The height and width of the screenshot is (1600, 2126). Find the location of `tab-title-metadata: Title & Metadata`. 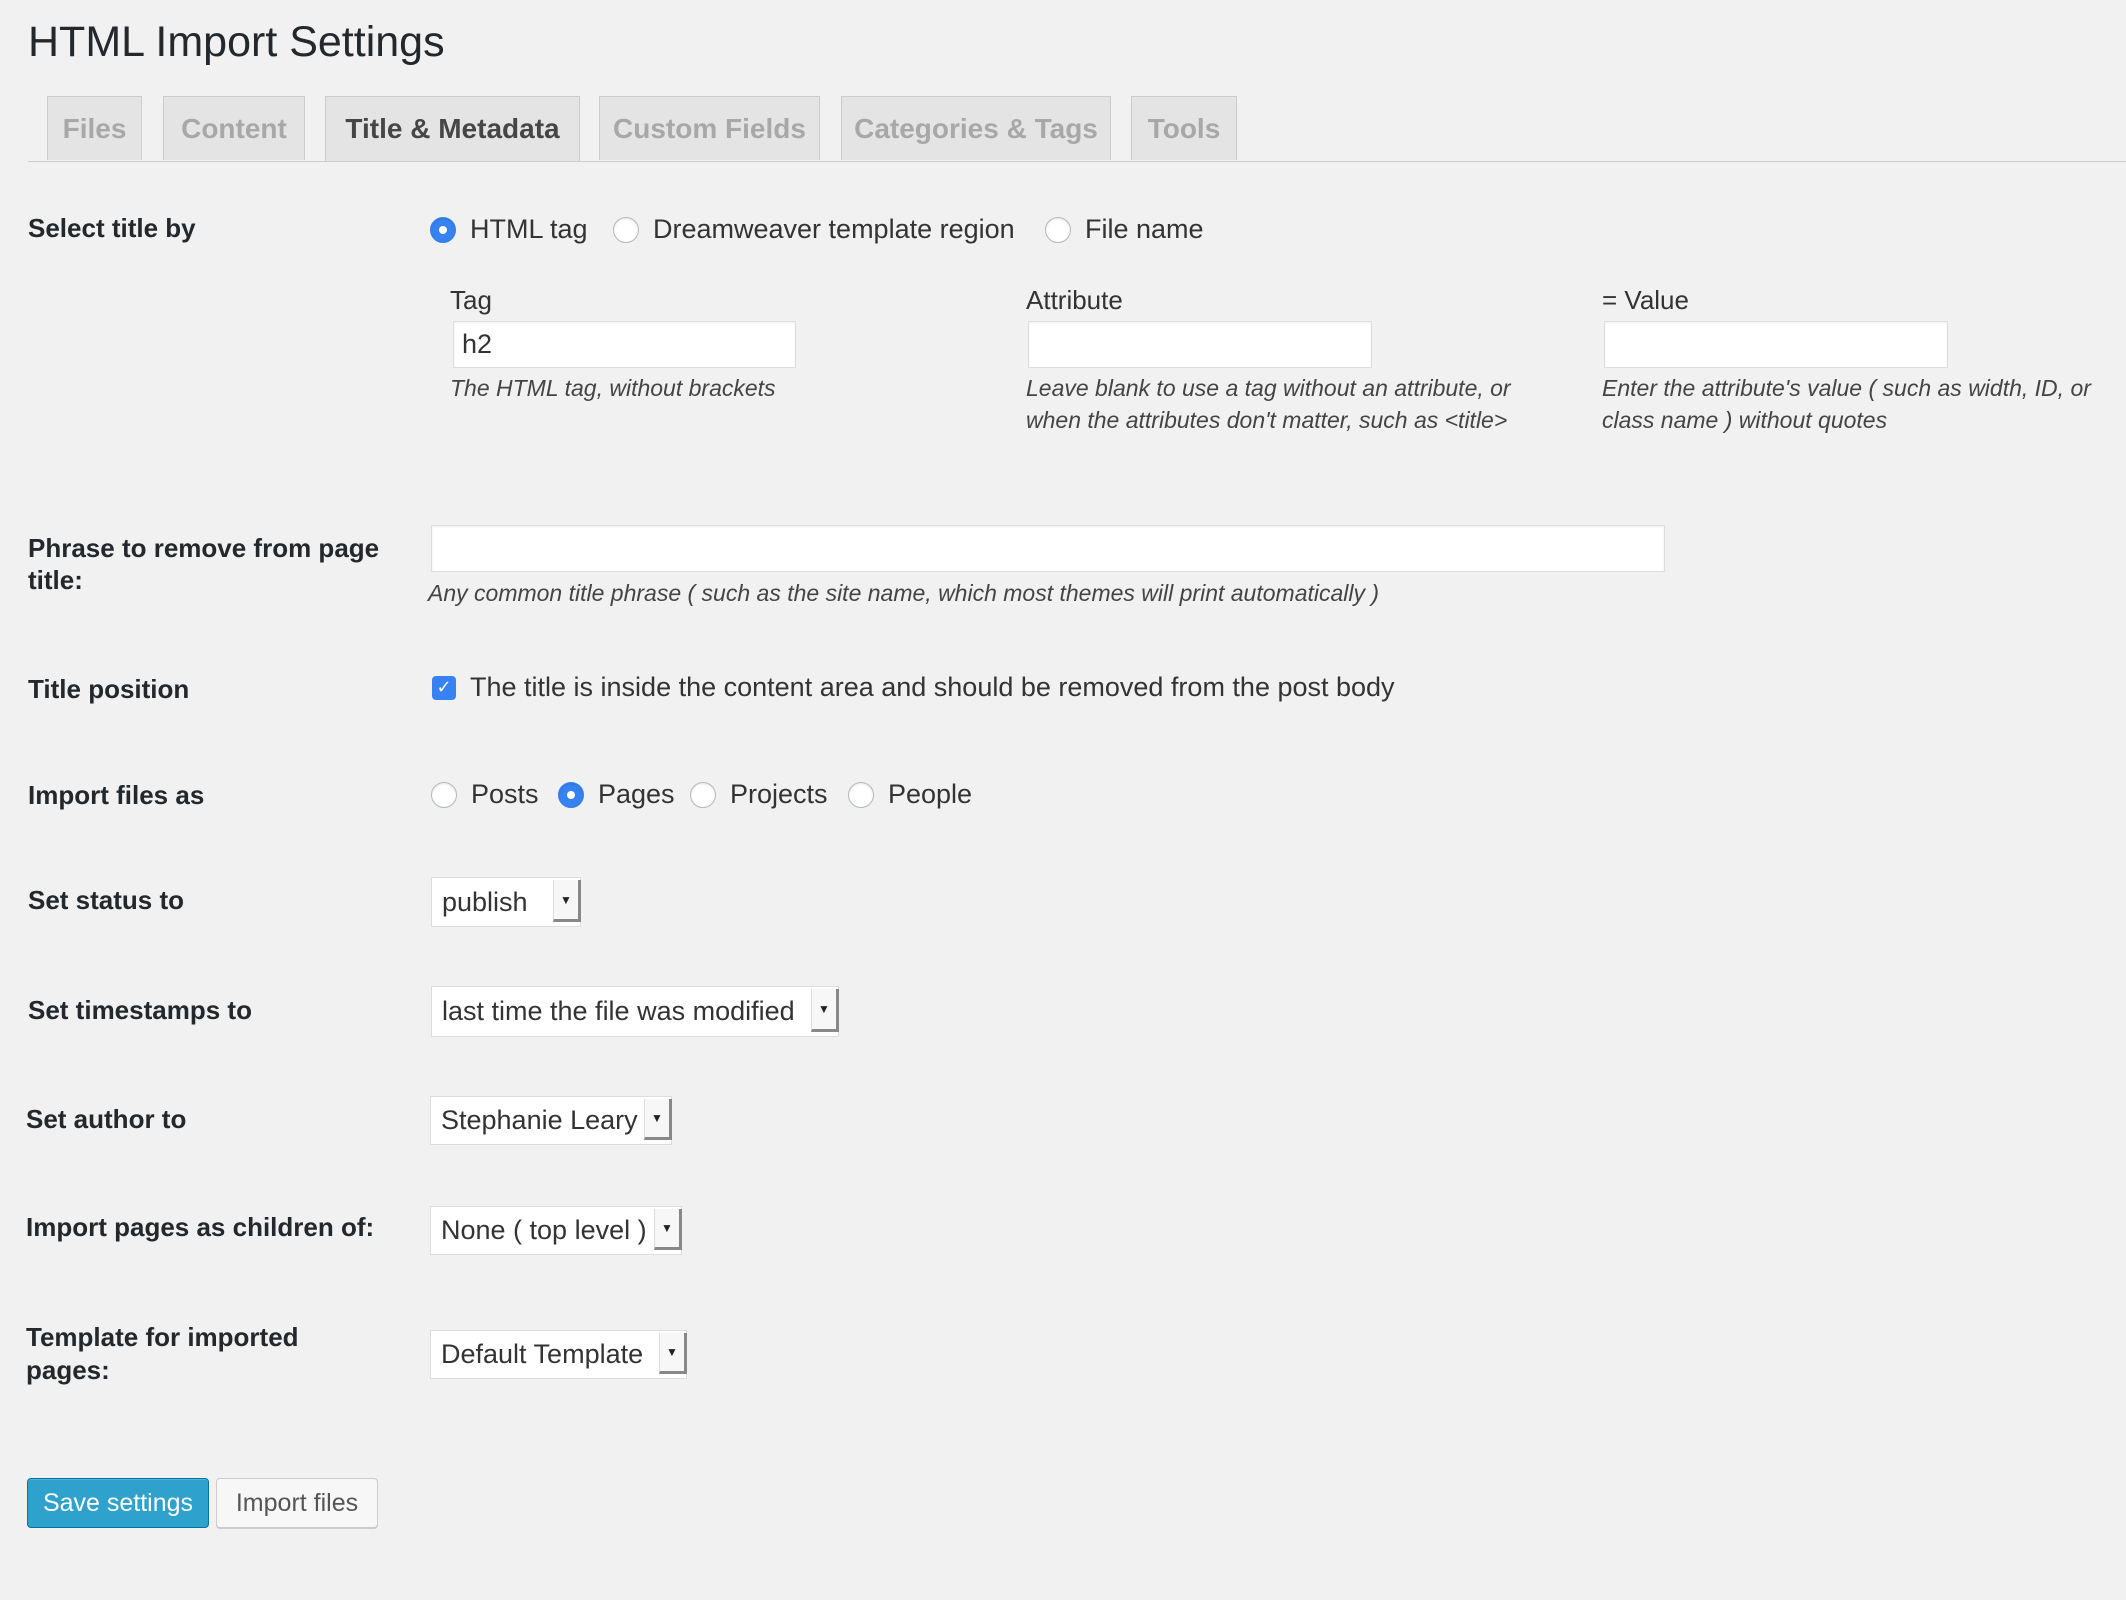

tab-title-metadata: Title & Metadata is located at coordinates (452, 129).